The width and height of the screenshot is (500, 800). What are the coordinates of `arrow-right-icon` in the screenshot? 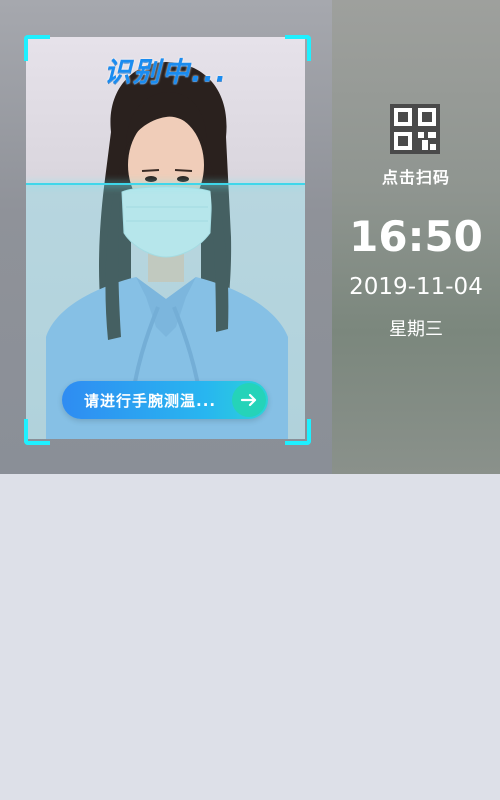 It's located at (249, 400).